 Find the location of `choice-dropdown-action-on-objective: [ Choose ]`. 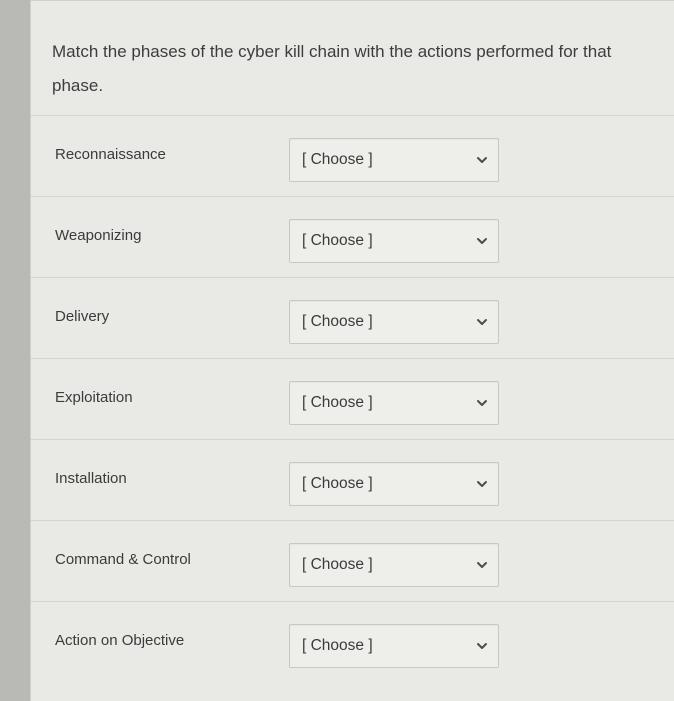

choice-dropdown-action-on-objective: [ Choose ] is located at coordinates (394, 646).